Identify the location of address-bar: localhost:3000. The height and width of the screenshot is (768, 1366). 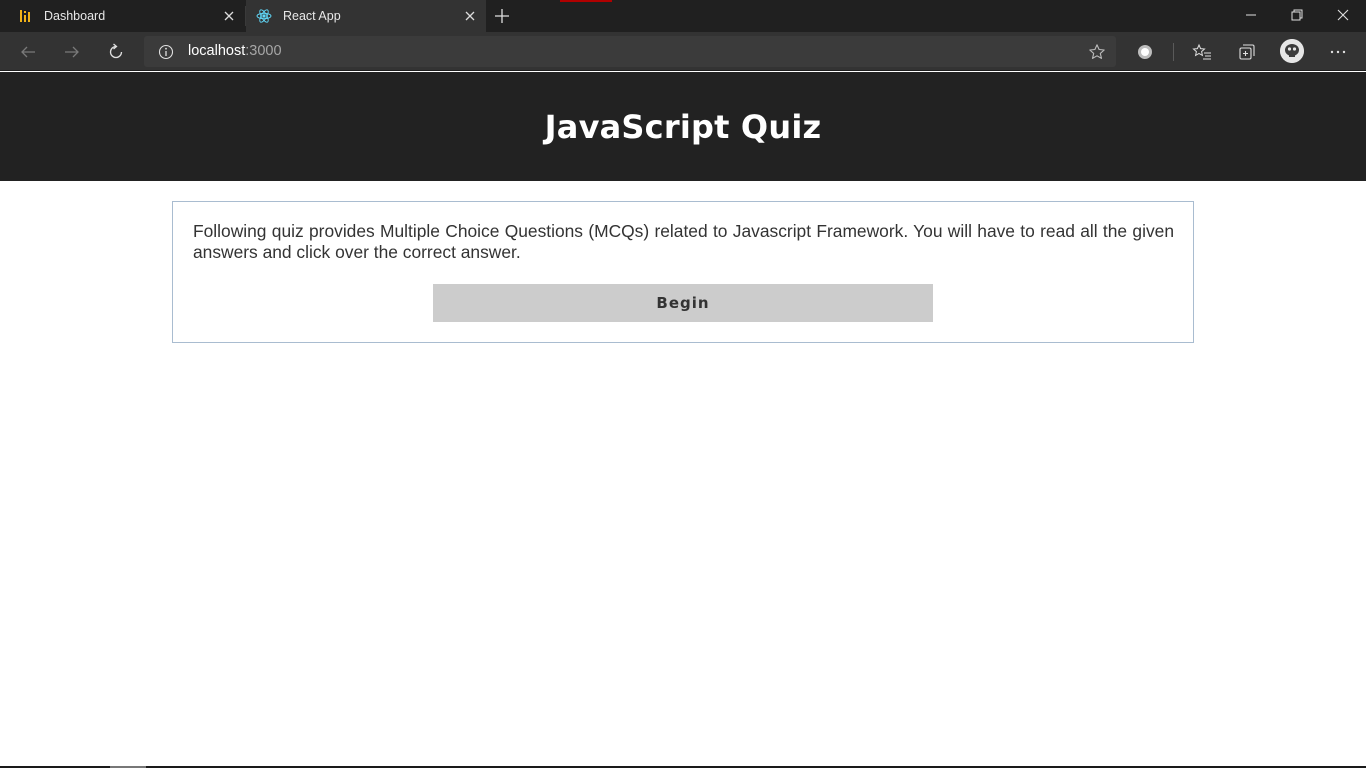
(630, 51).